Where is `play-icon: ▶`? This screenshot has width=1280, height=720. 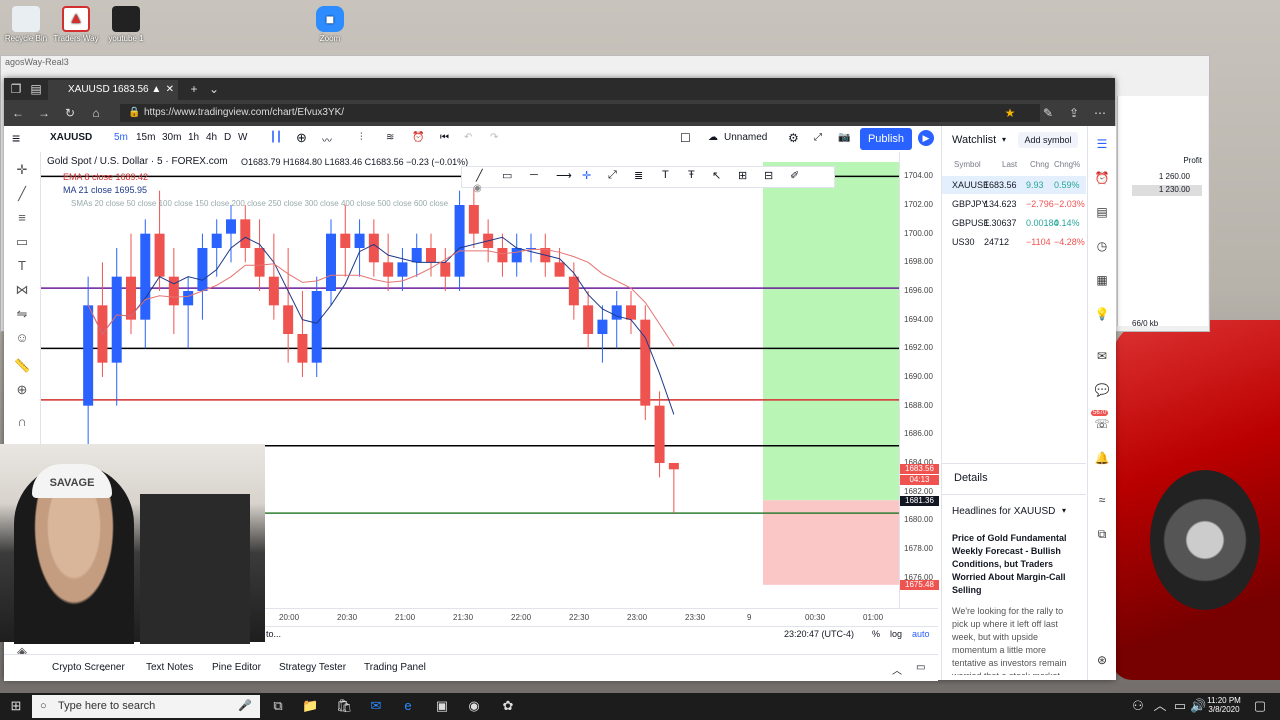
play-icon: ▶ is located at coordinates (926, 138).